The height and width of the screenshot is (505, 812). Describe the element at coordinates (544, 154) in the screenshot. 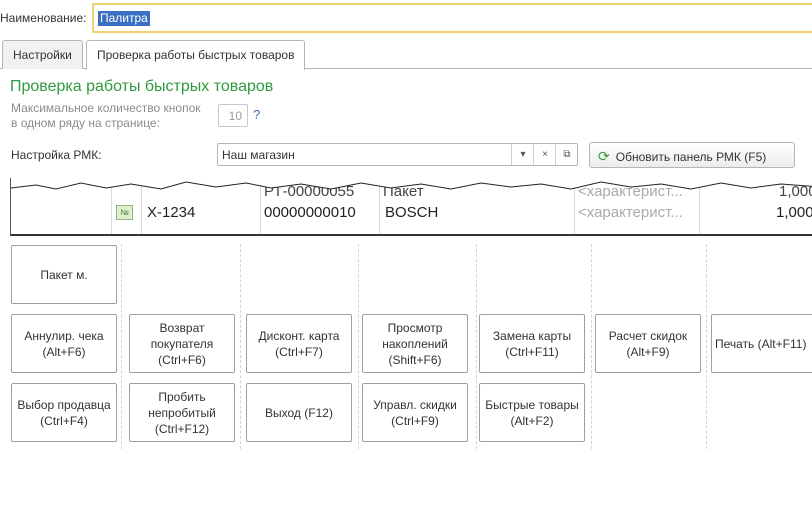

I see `clear-icon: ×` at that location.